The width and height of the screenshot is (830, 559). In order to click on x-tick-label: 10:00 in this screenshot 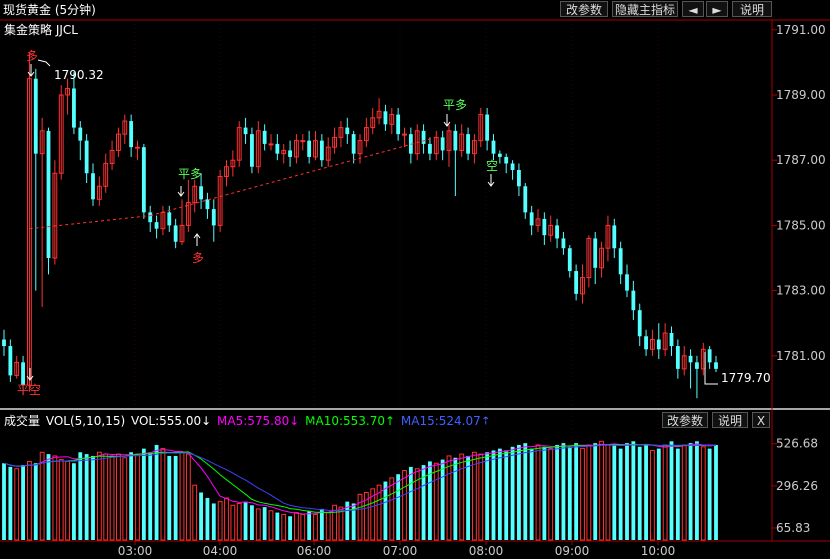, I will do `click(658, 551)`.